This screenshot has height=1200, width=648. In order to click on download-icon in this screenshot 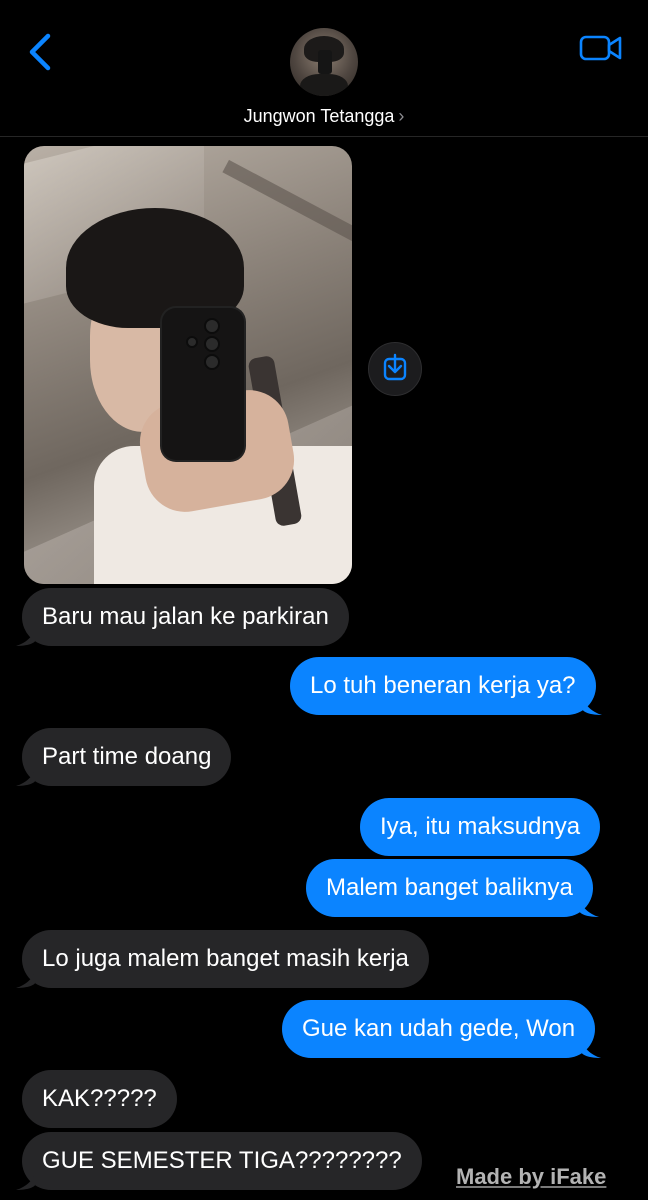, I will do `click(395, 367)`.